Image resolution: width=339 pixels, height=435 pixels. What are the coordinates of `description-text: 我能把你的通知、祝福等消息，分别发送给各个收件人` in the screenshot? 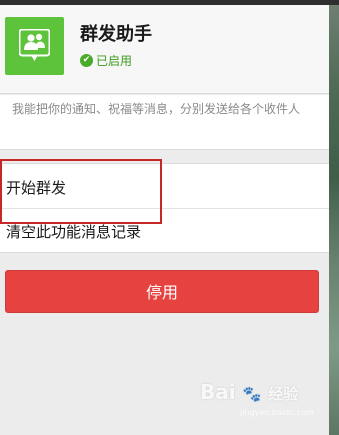 It's located at (156, 109).